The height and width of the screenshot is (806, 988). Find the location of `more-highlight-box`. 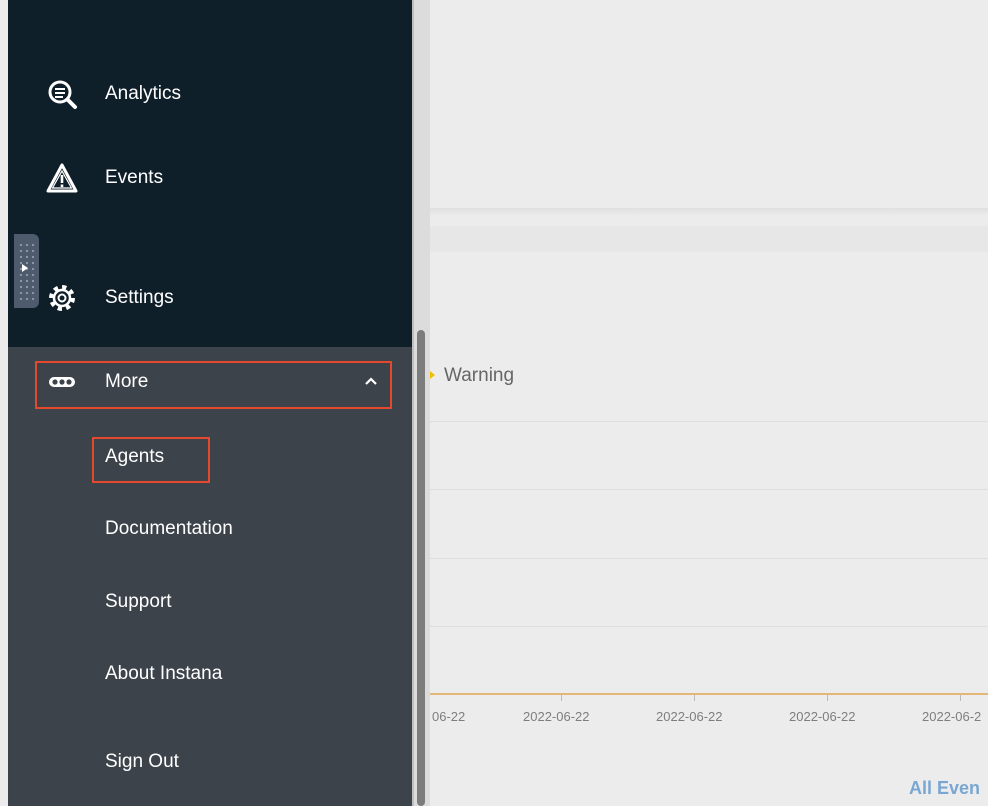

more-highlight-box is located at coordinates (213, 385).